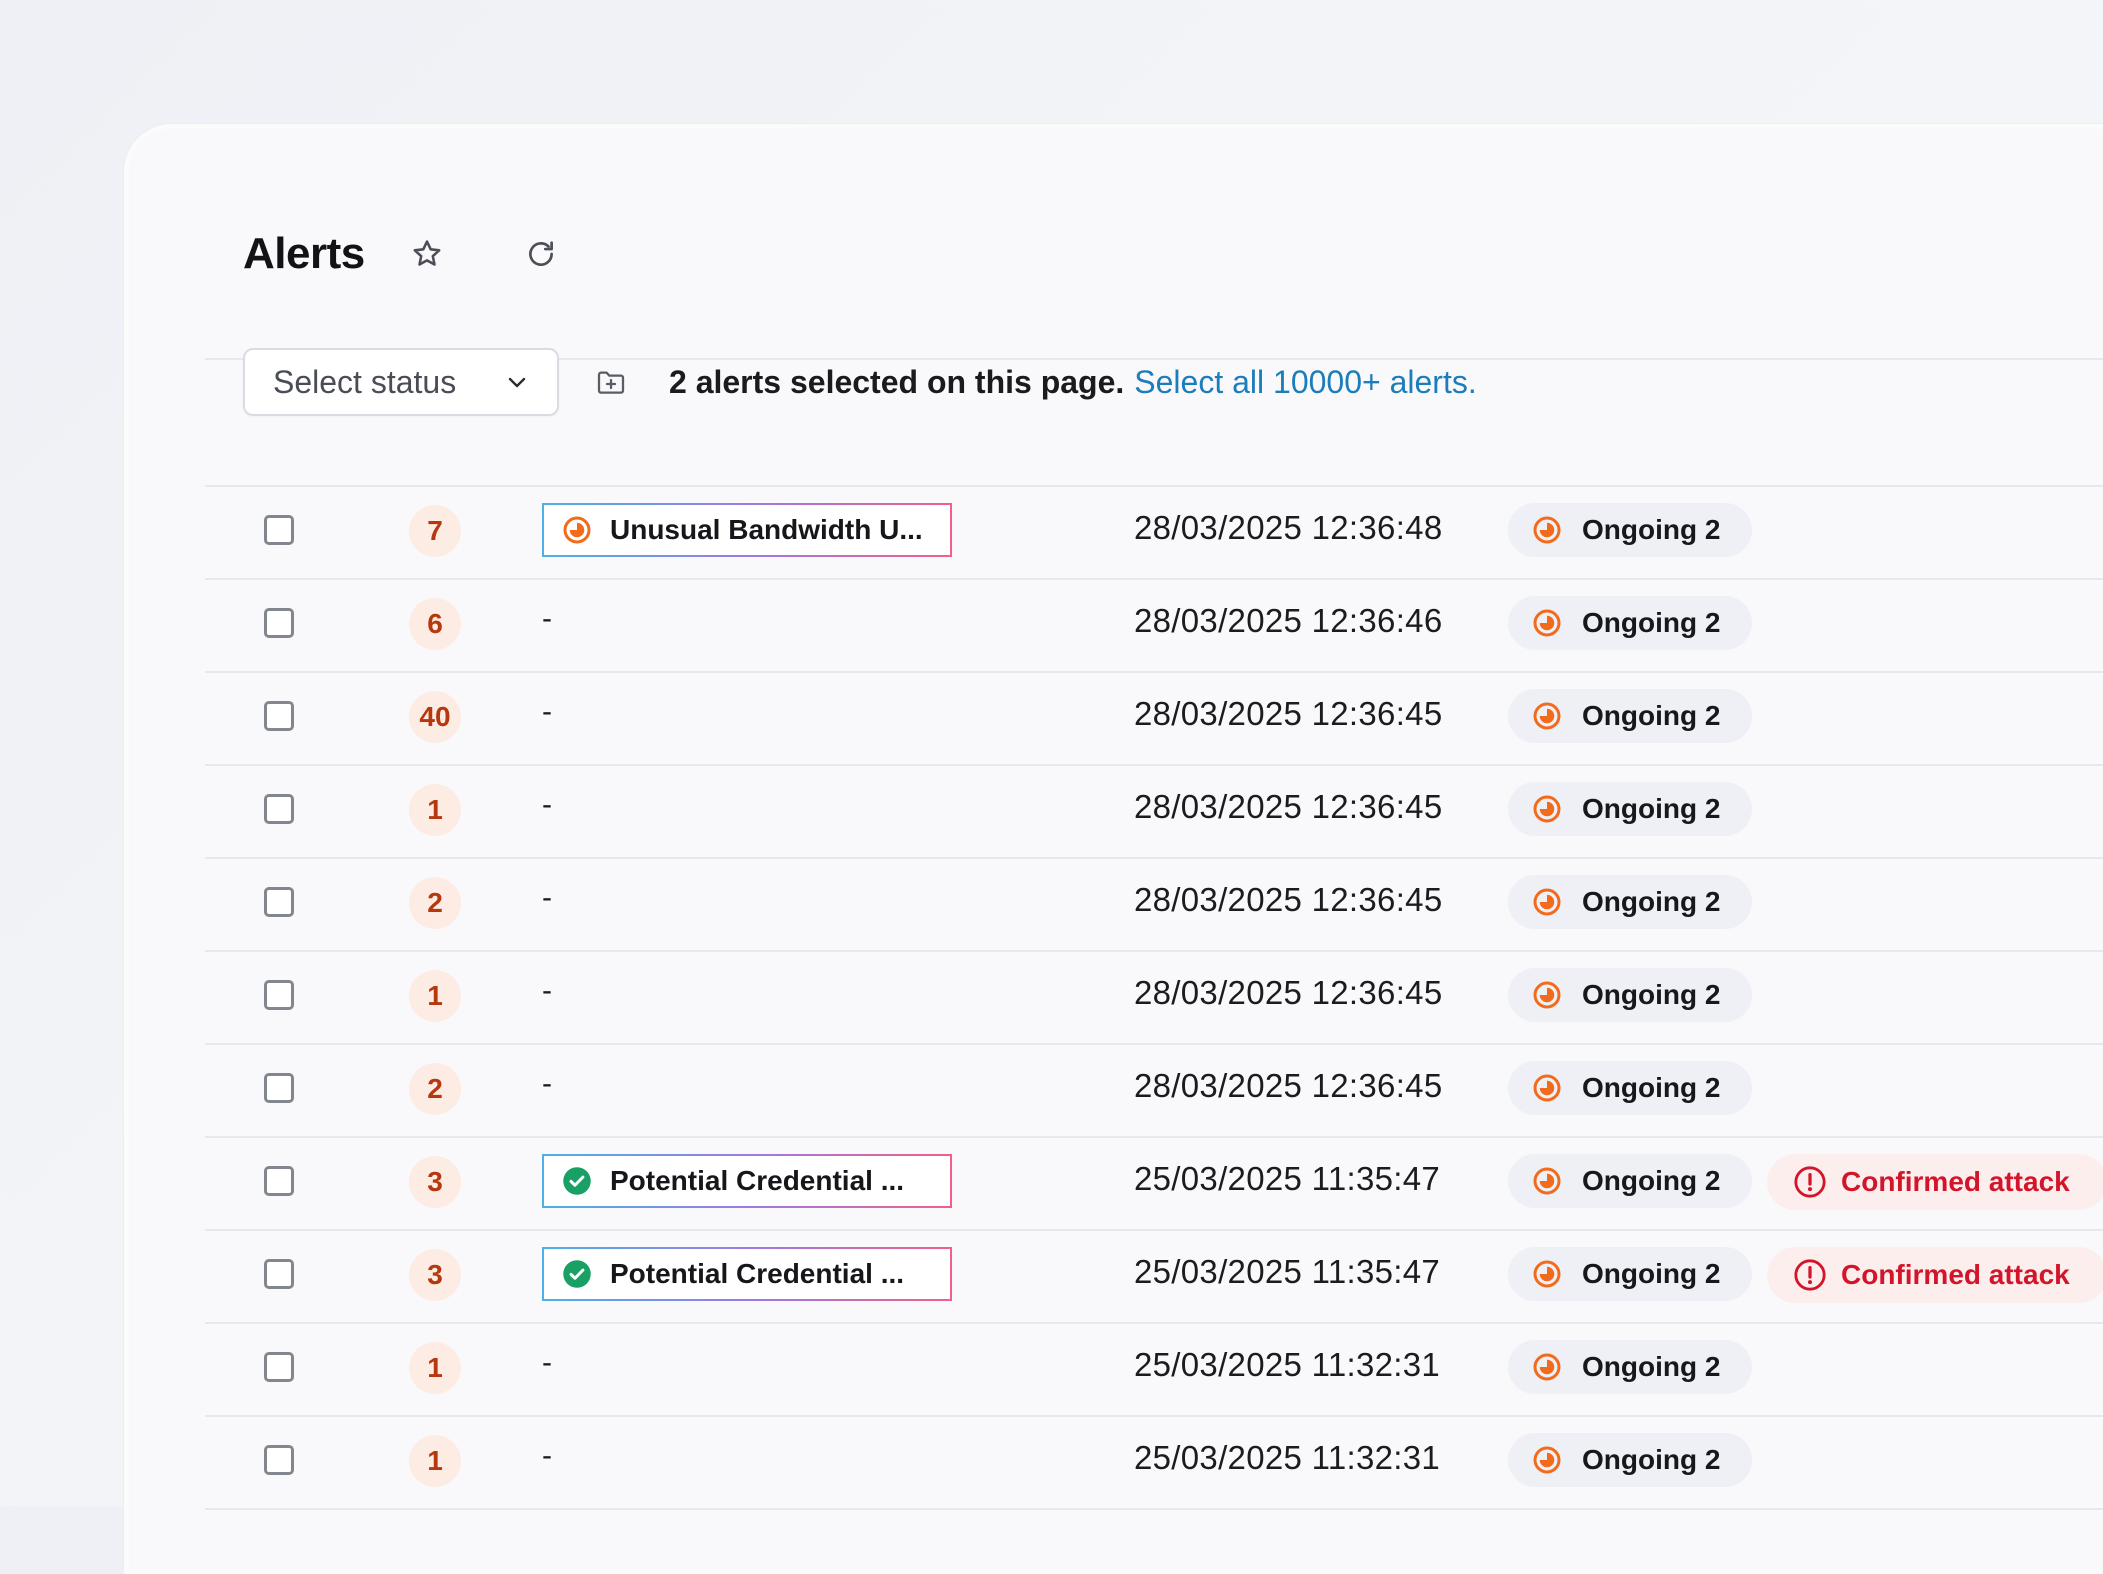 The width and height of the screenshot is (2103, 1574). What do you see at coordinates (897, 381) in the screenshot?
I see `selection-count-text: 2 alerts selected on this page.` at bounding box center [897, 381].